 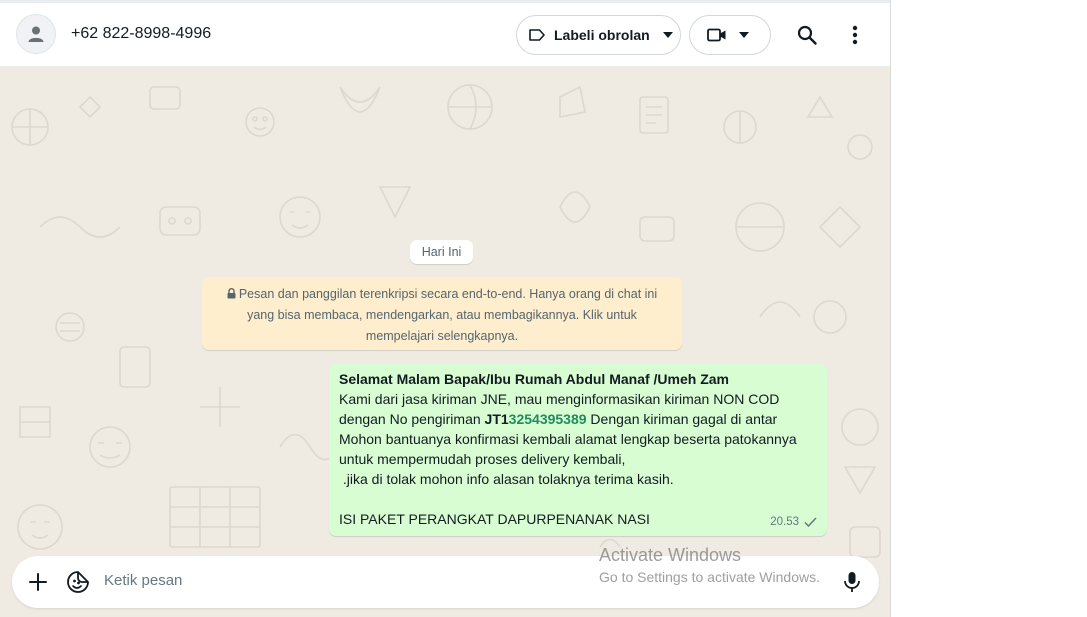 What do you see at coordinates (682, 419) in the screenshot?
I see `message-text: Dengan kiriman gagal di antar` at bounding box center [682, 419].